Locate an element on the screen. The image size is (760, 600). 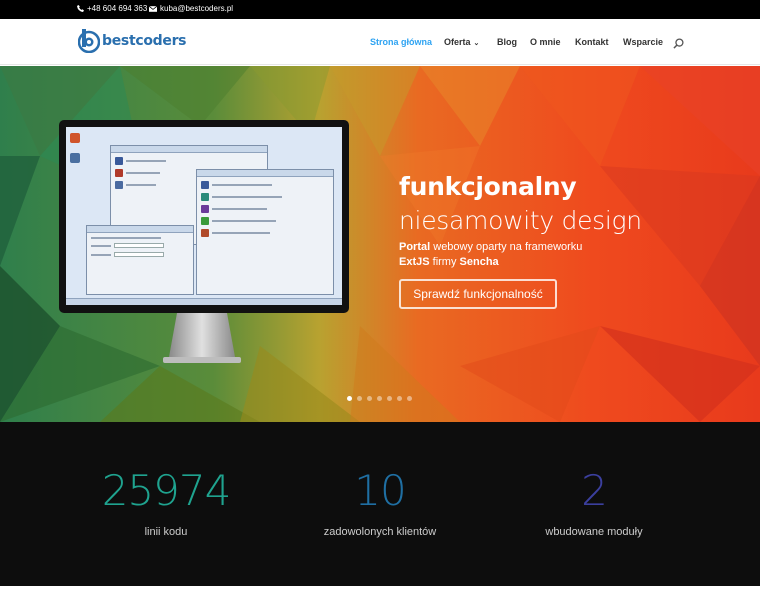
bottom-strip is located at coordinates (380, 593).